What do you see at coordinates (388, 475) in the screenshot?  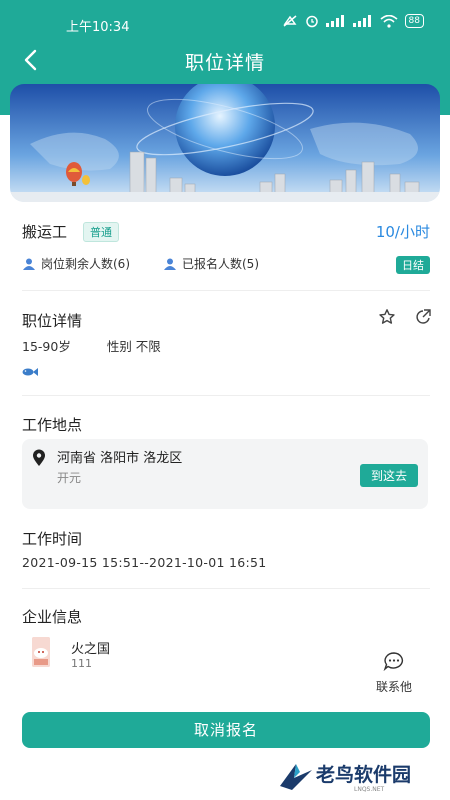 I see `navigate-button: 到这去` at bounding box center [388, 475].